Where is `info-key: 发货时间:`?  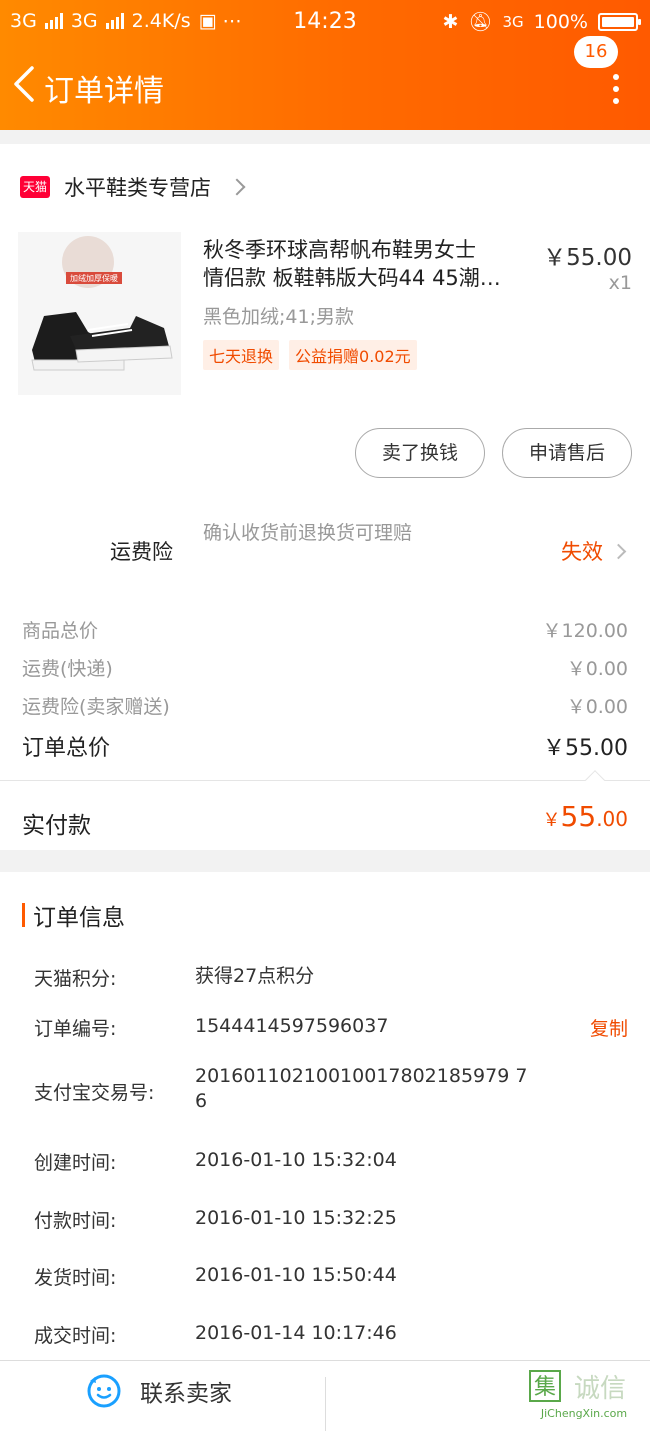
info-key: 发货时间: is located at coordinates (75, 1278).